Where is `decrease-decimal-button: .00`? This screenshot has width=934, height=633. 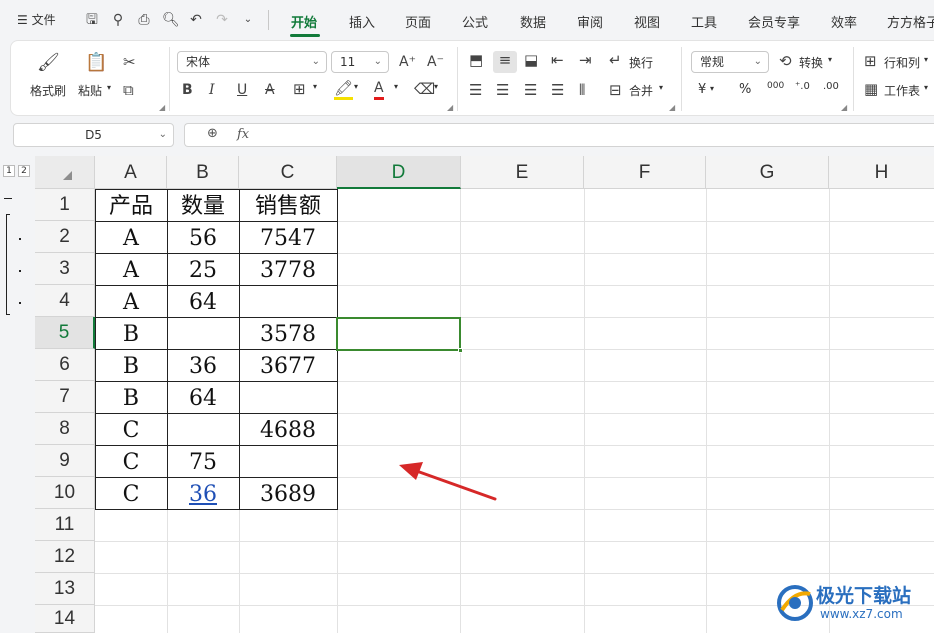 decrease-decimal-button: .00 is located at coordinates (831, 86).